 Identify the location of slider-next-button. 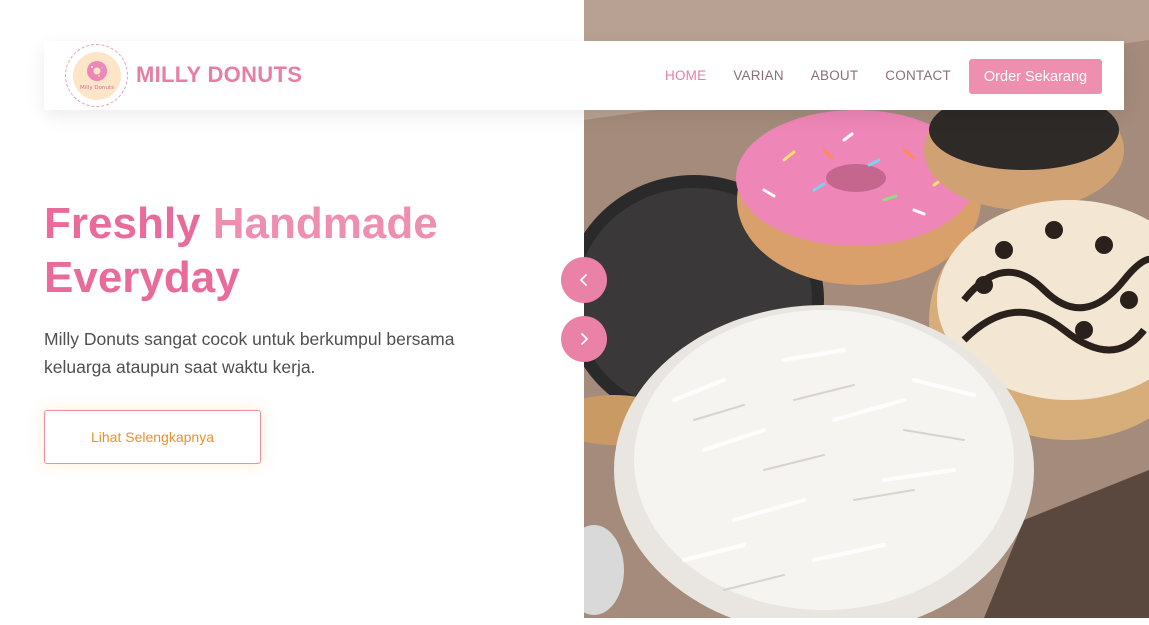
(584, 339).